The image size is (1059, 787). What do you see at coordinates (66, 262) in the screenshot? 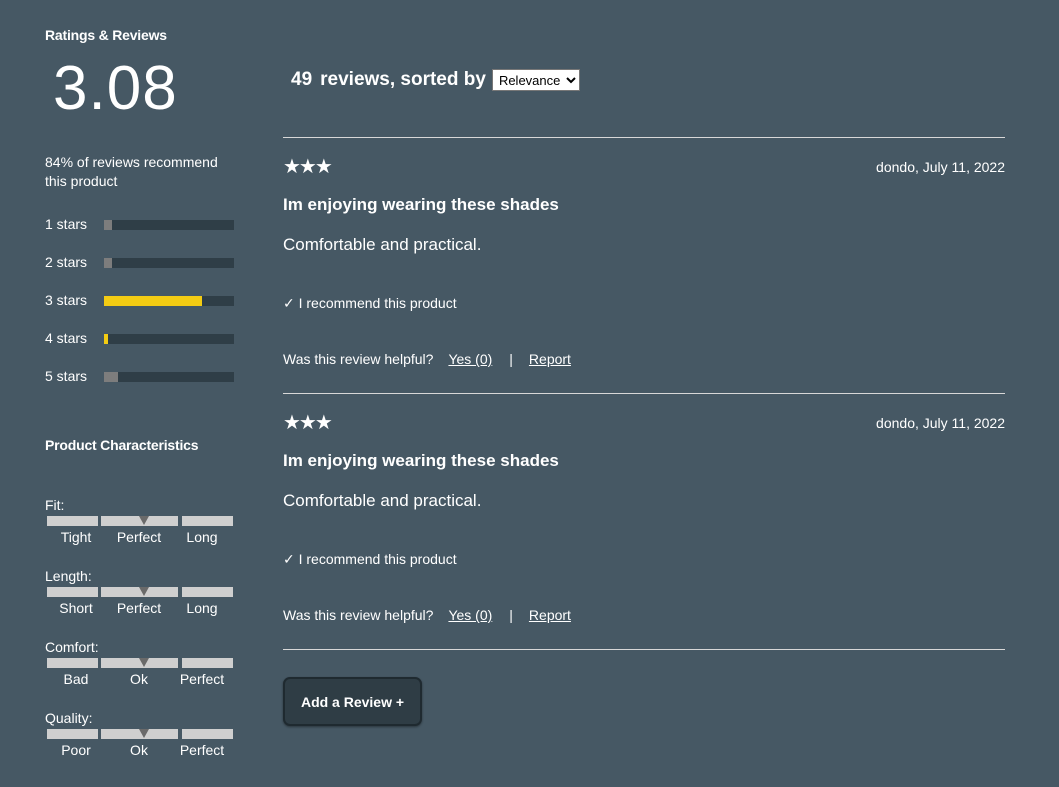
I see `star-row-label: 2 stars` at bounding box center [66, 262].